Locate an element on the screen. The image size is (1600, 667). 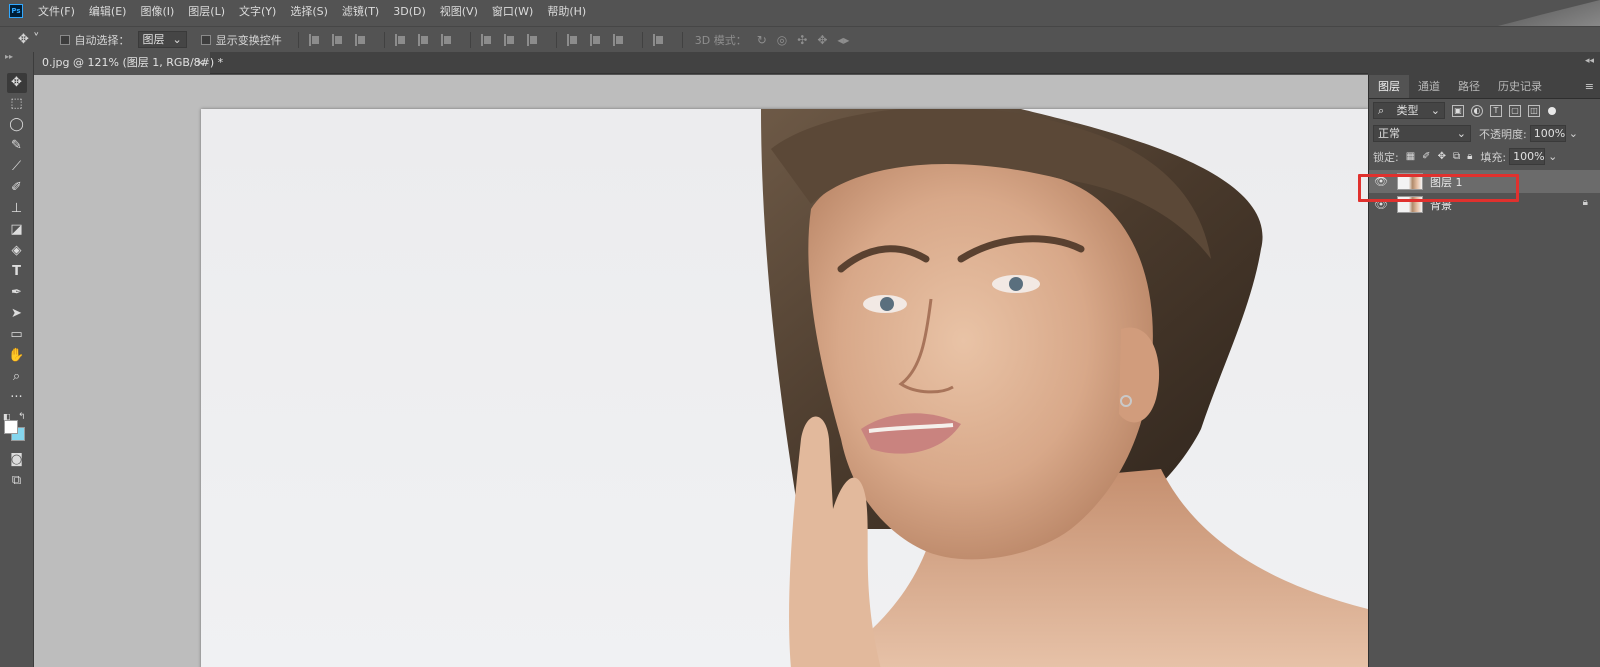
shape-icon: ▭ is located at coordinates (17, 335).